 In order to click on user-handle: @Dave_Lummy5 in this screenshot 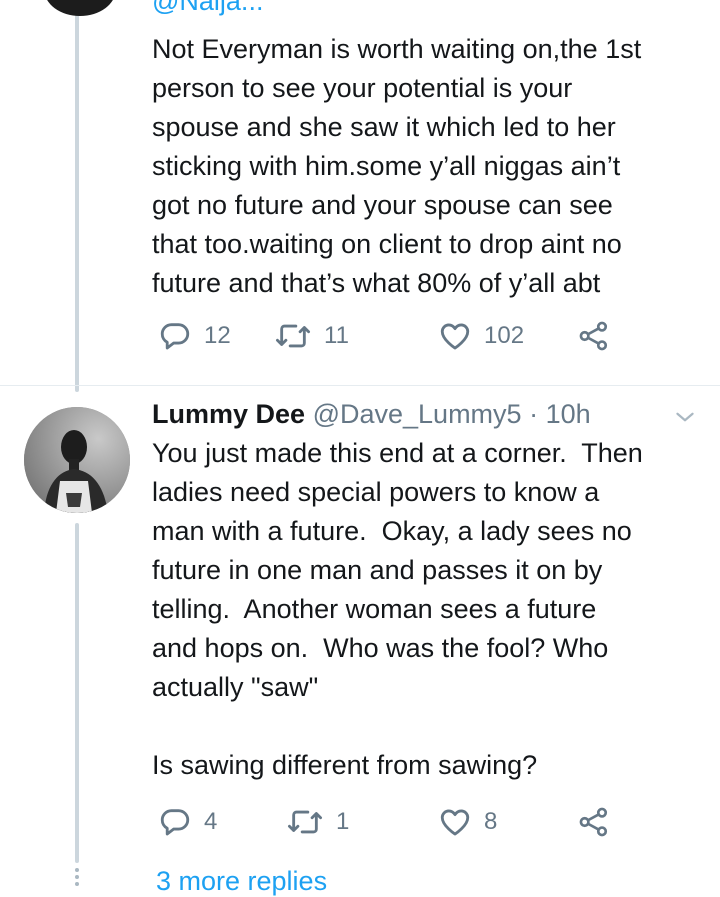, I will do `click(417, 414)`.